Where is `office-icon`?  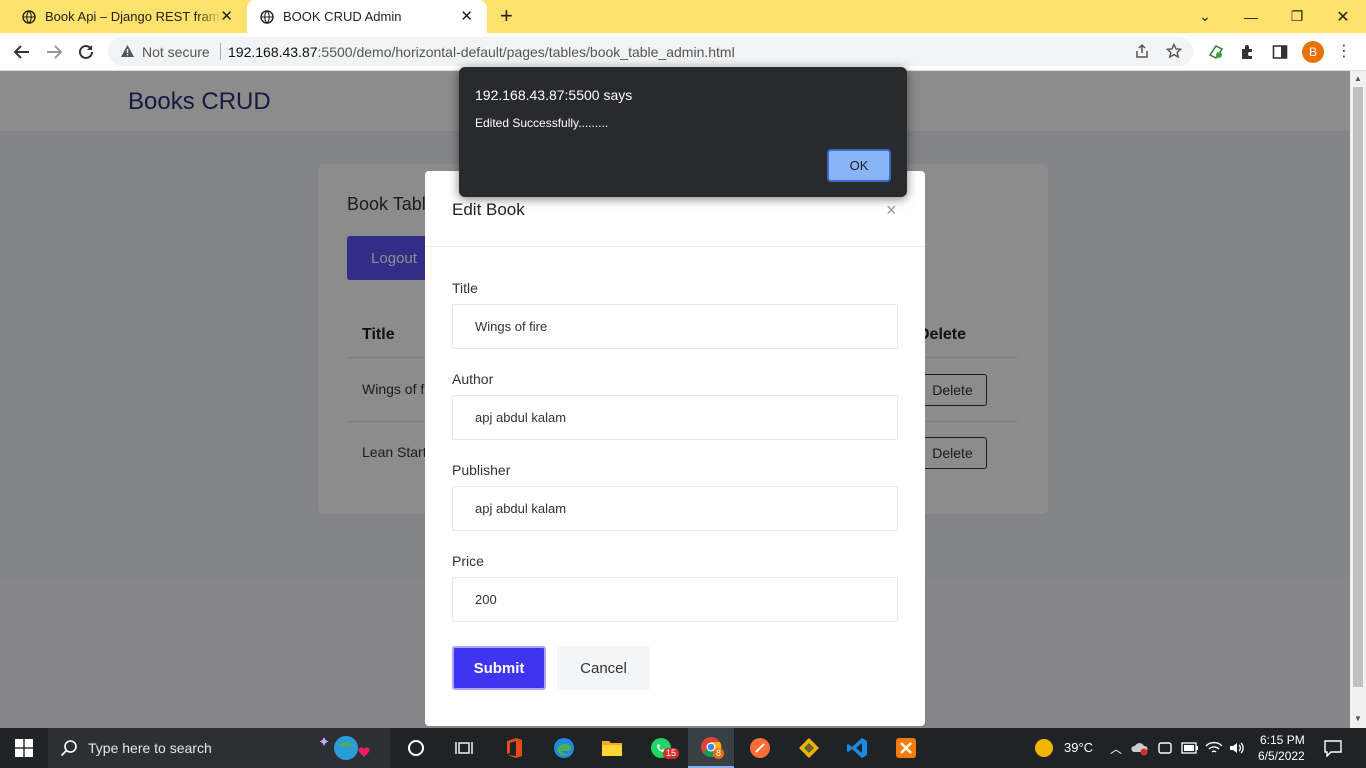 office-icon is located at coordinates (514, 748).